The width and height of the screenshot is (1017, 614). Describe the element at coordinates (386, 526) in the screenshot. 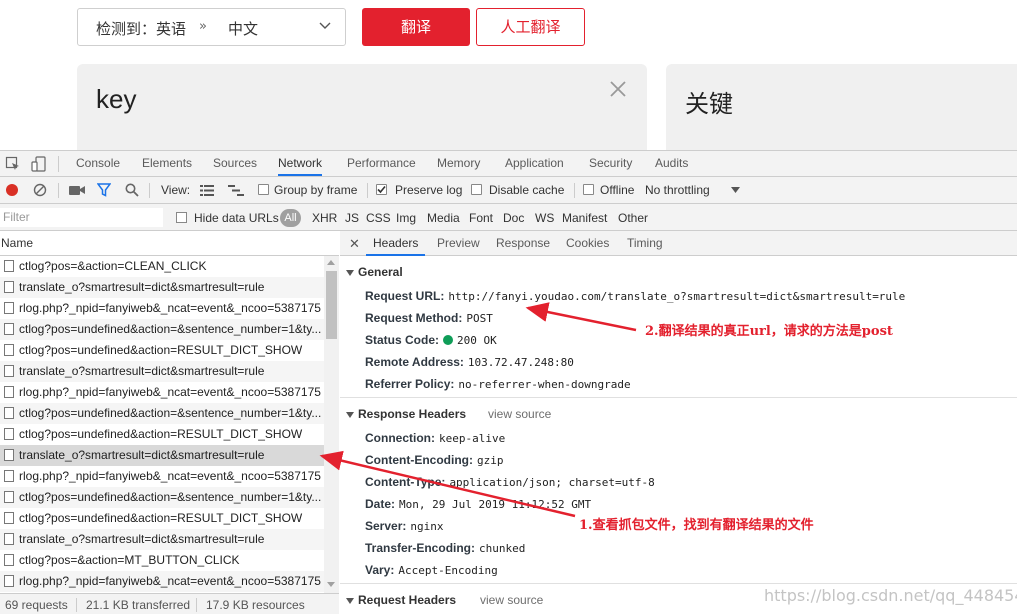

I see `header-key: Server:` at that location.